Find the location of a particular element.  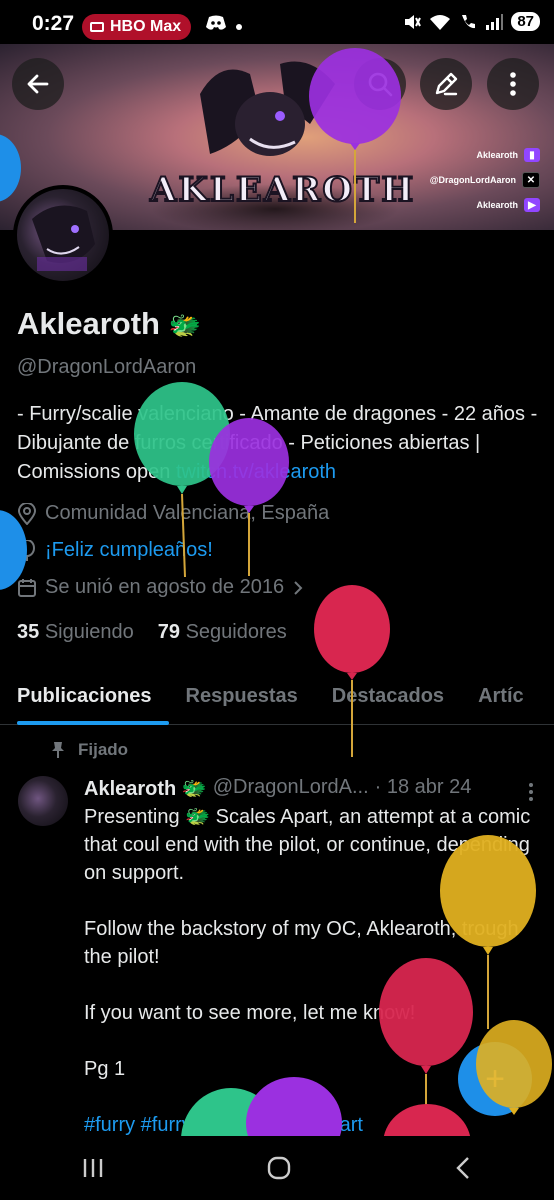

follow-counts: 35 Siguiendo 79 Seguidores is located at coordinates (152, 632).